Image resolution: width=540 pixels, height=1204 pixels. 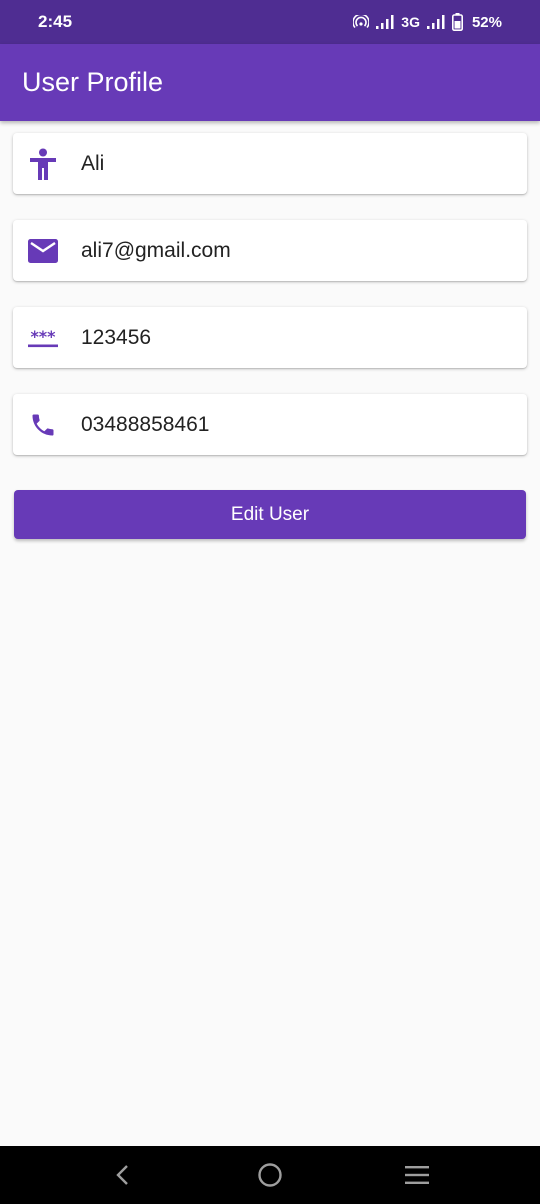 I want to click on system-nav-bar, so click(x=270, y=1175).